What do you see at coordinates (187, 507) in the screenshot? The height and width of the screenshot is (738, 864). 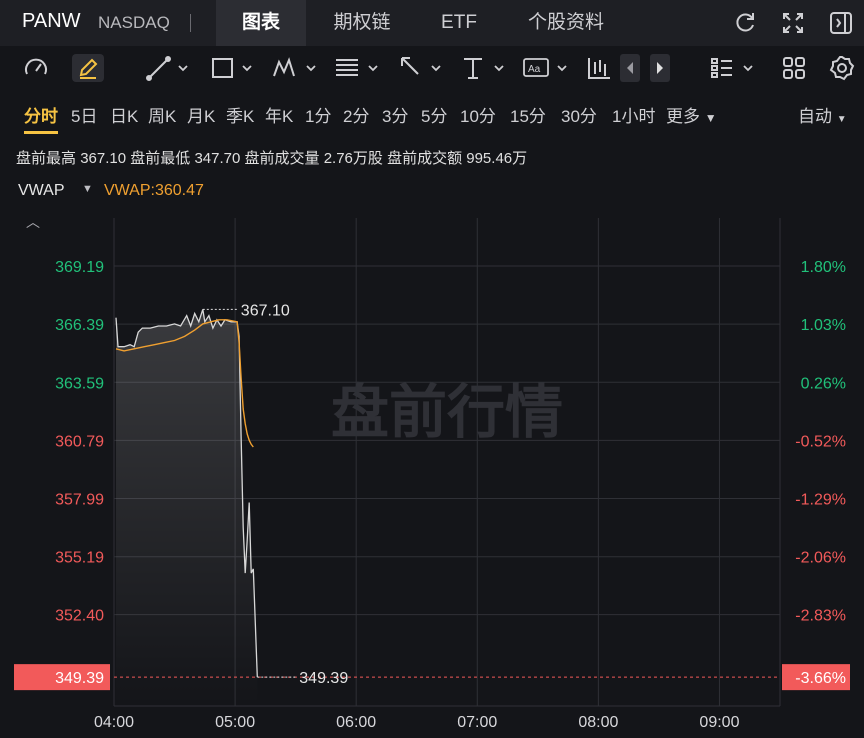 I see `price-area` at bounding box center [187, 507].